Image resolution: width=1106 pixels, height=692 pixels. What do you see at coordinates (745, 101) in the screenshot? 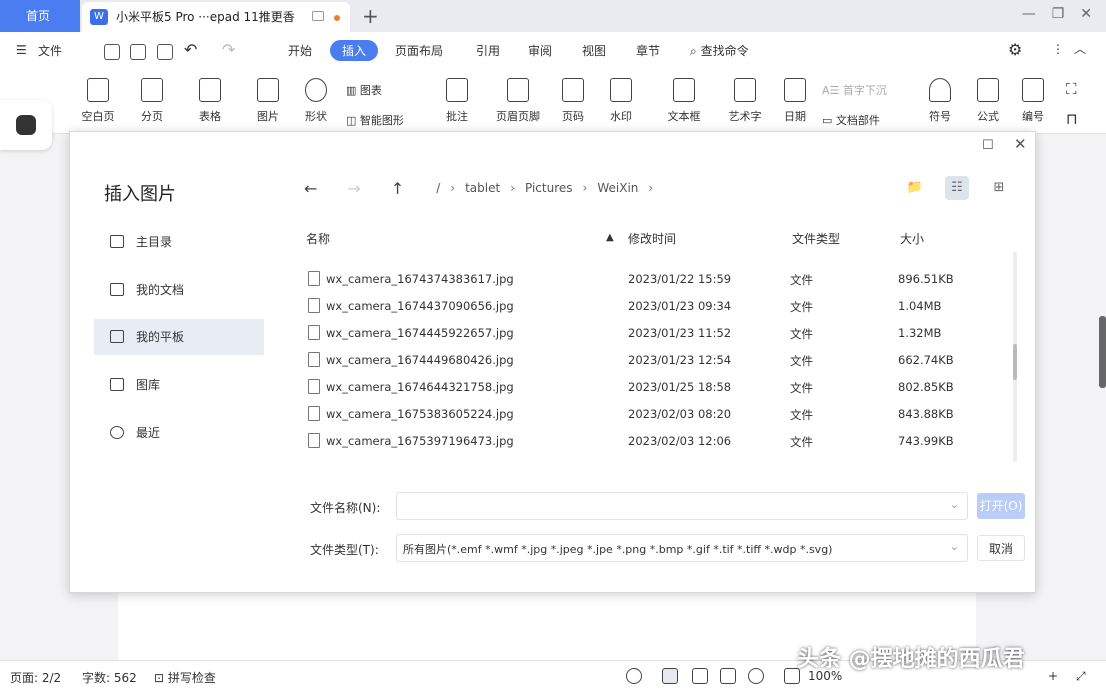
I see `word-art-button: 艺术字` at bounding box center [745, 101].